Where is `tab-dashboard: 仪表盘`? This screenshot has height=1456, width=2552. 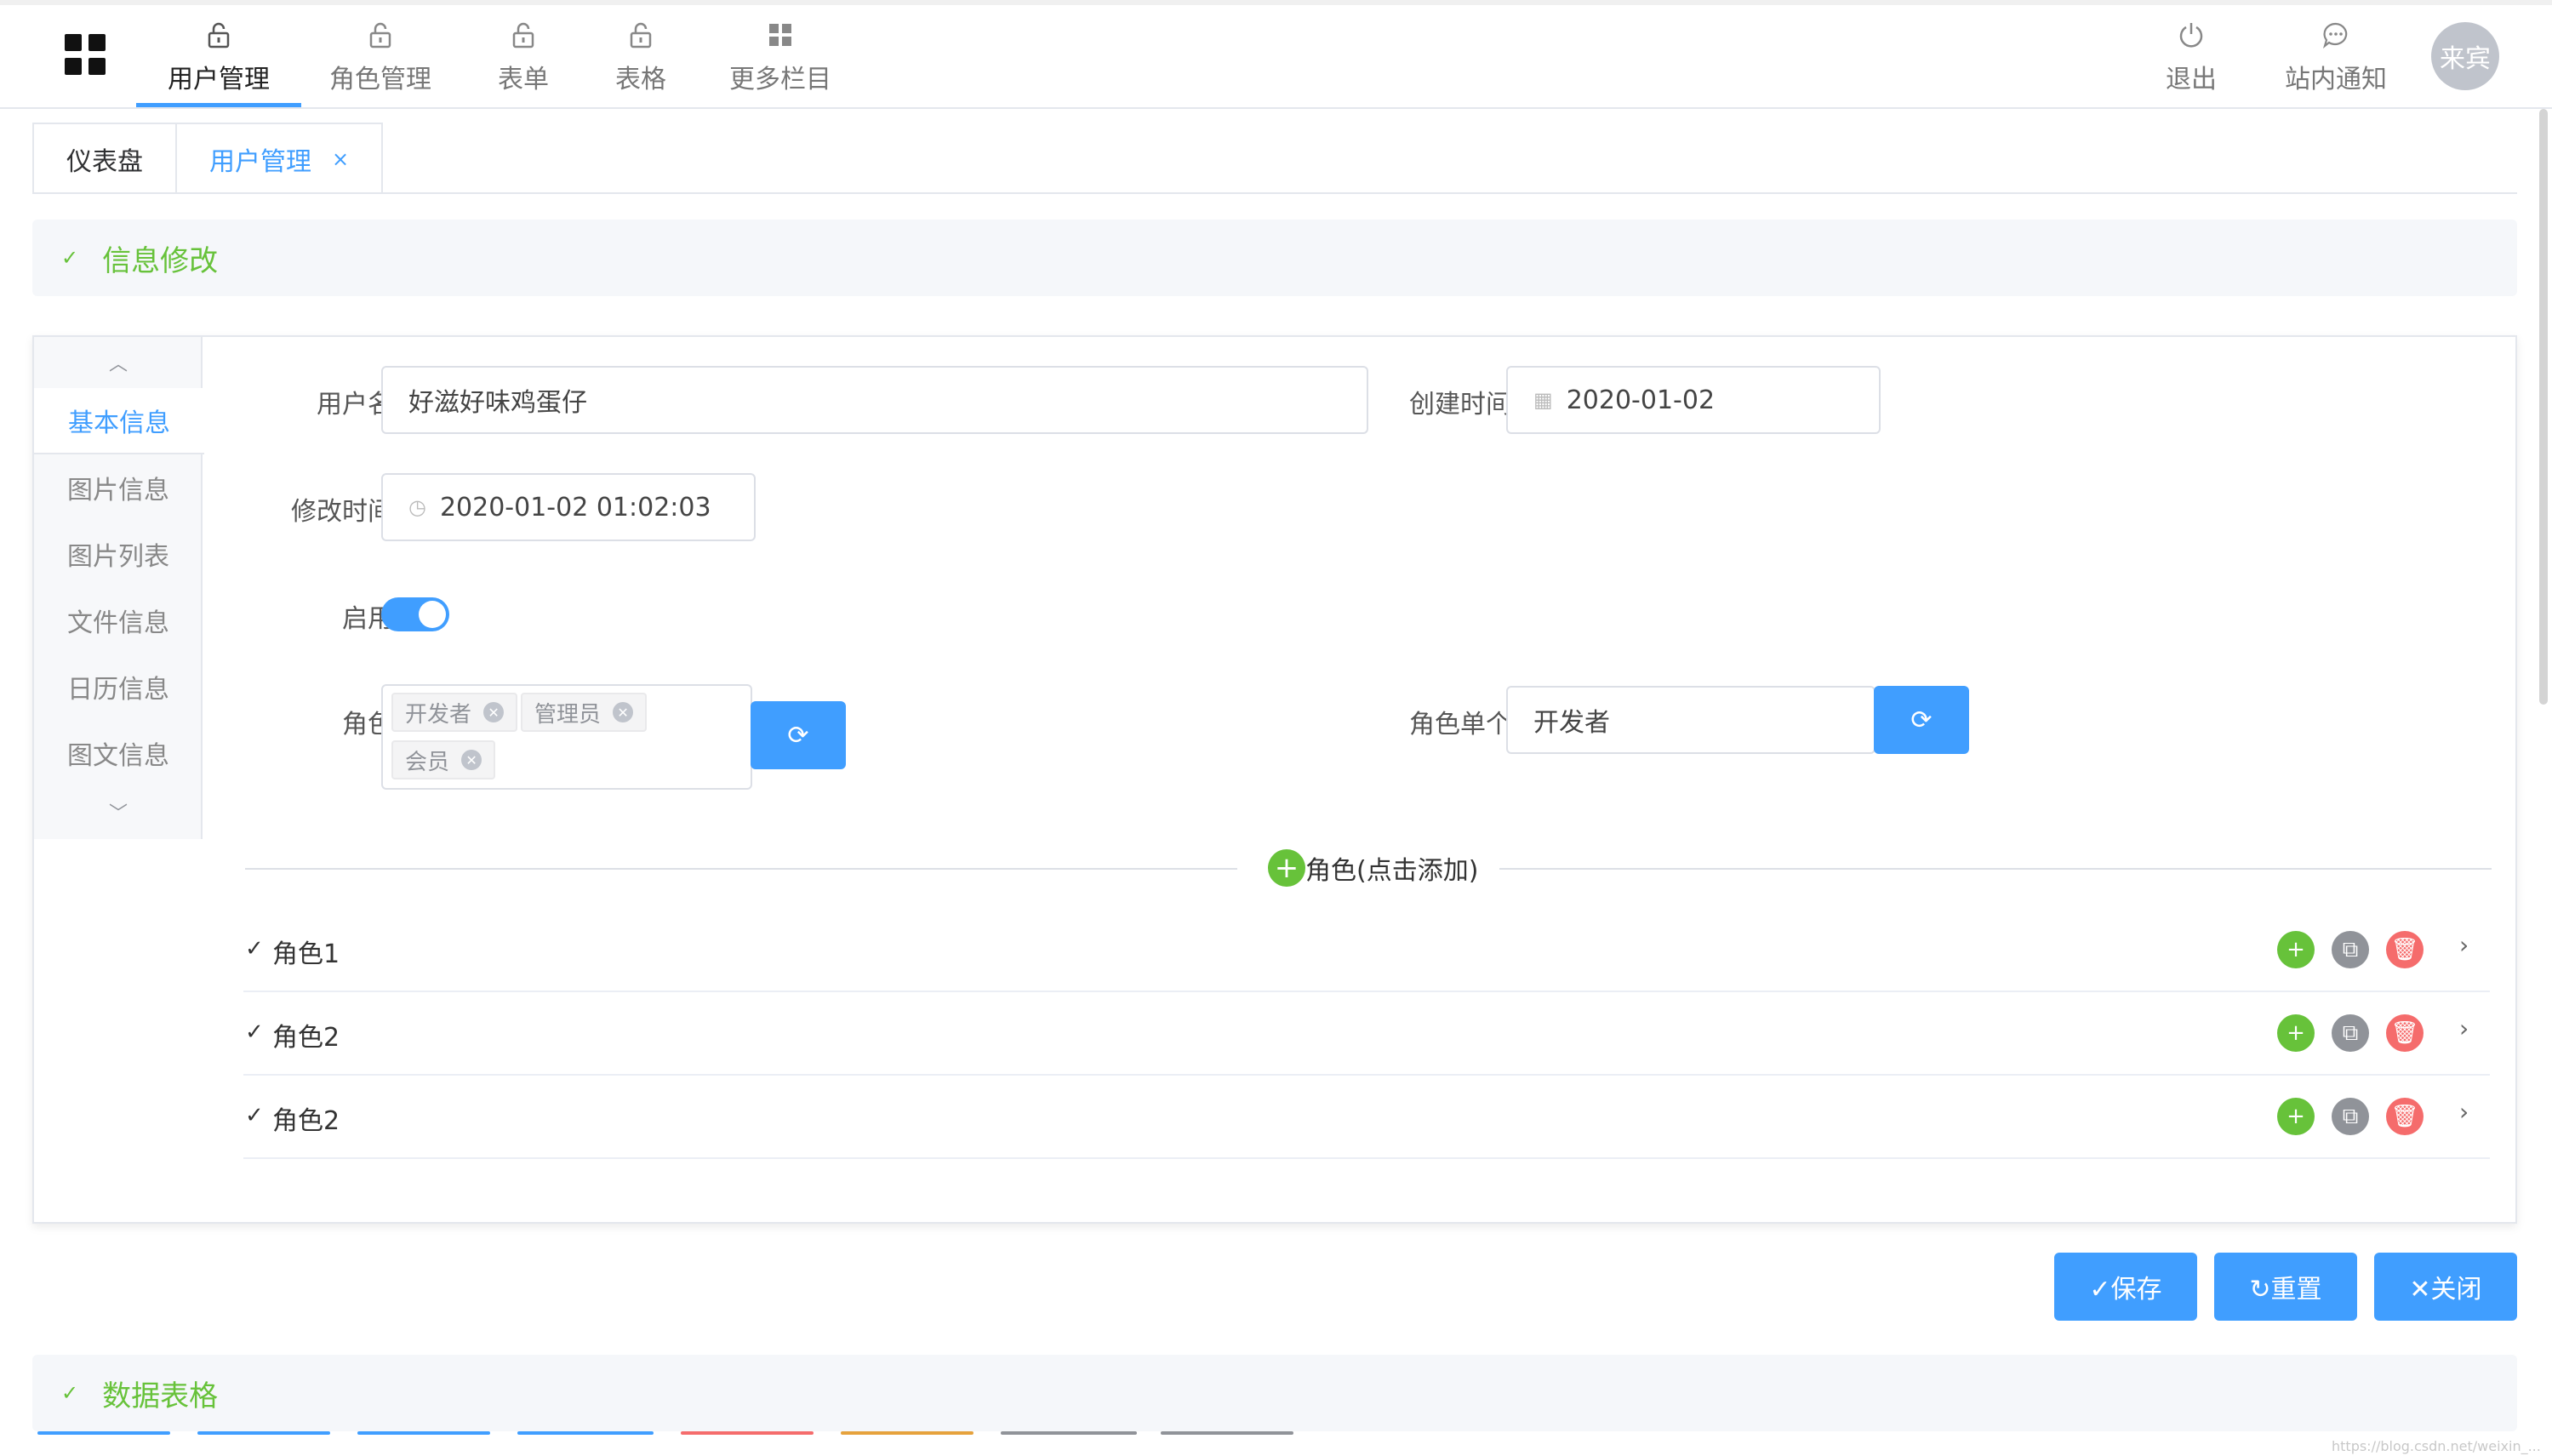 tab-dashboard: 仪表盘 is located at coordinates (104, 158).